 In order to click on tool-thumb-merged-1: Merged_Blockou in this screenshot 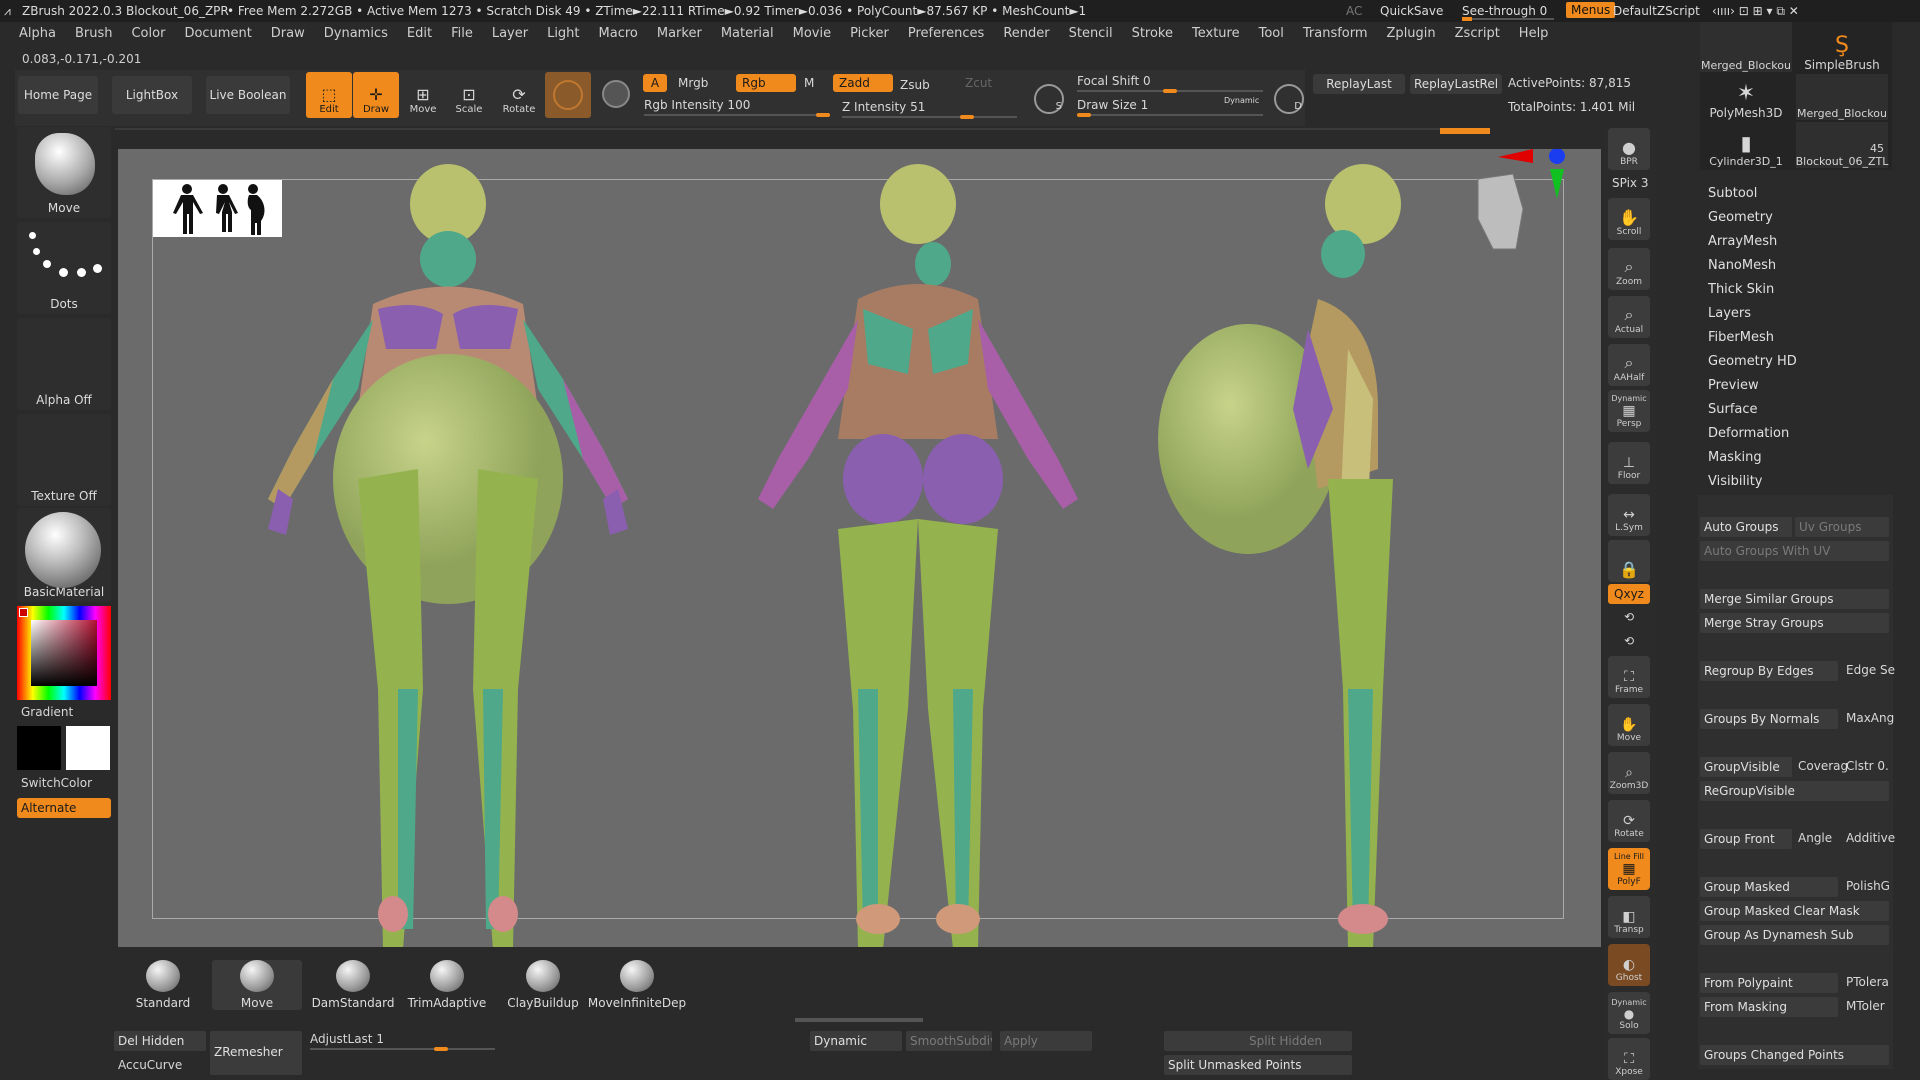, I will do `click(1746, 47)`.